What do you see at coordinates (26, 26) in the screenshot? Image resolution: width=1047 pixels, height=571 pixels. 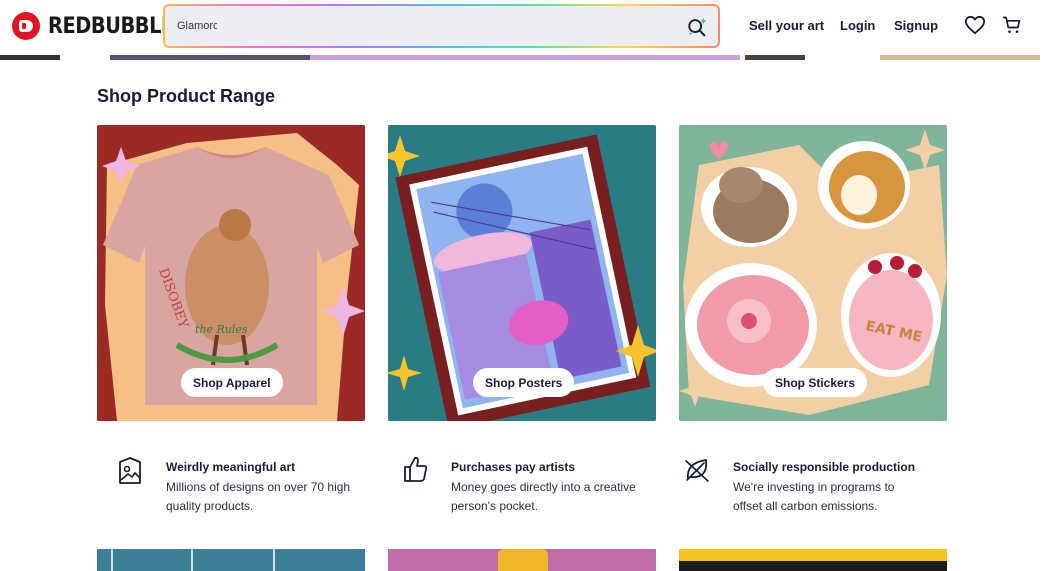 I see `redbubble-logo-icon` at bounding box center [26, 26].